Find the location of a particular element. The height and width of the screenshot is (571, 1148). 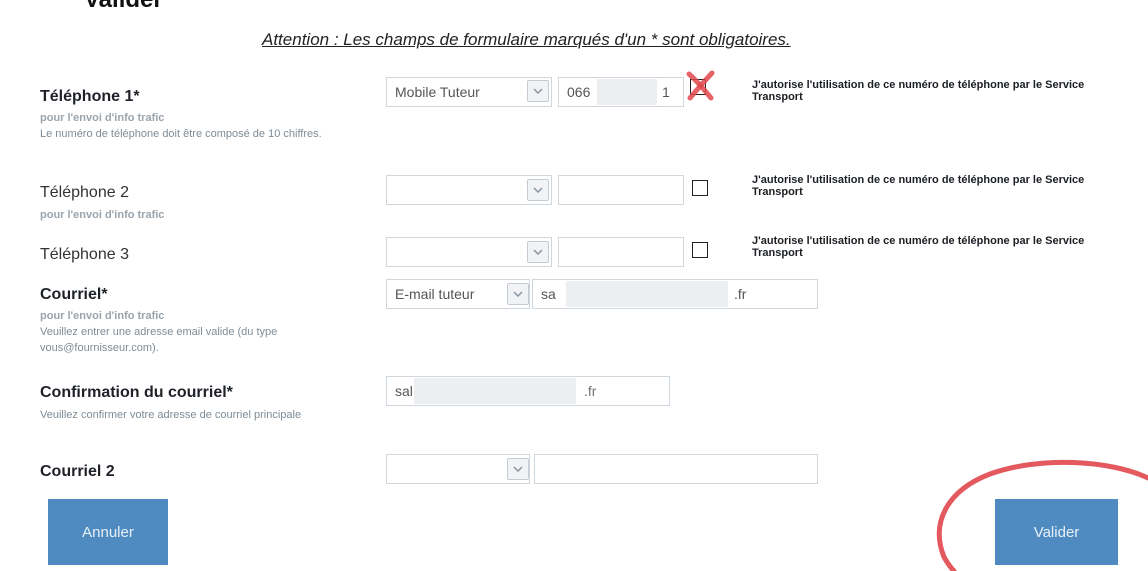

email-type-chevron-down-icon is located at coordinates (518, 294).